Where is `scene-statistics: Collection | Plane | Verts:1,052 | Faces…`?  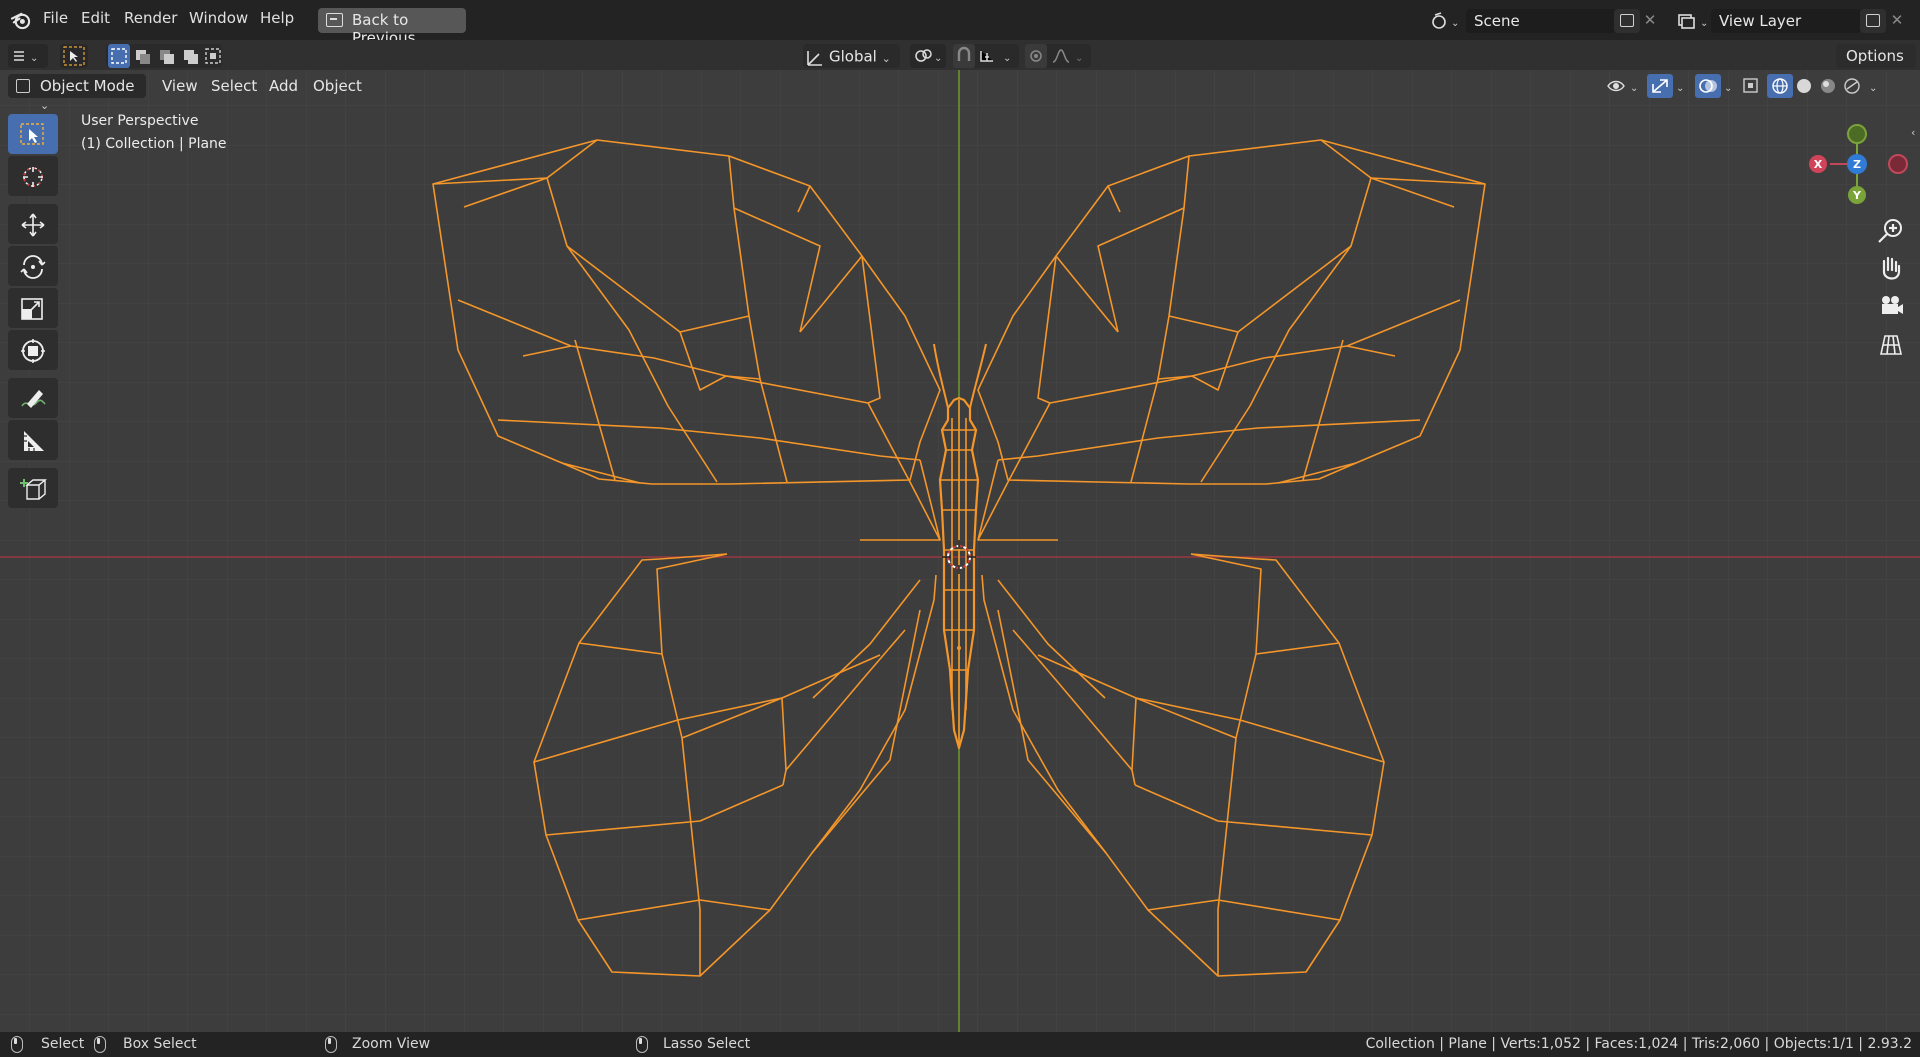 scene-statistics: Collection | Plane | Verts:1,052 | Faces… is located at coordinates (1638, 1044).